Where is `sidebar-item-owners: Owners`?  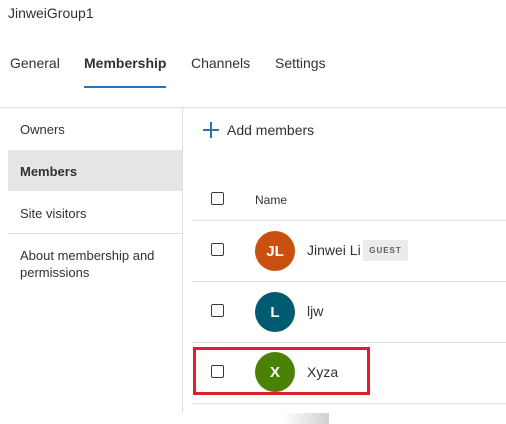
sidebar-item-owners: Owners is located at coordinates (95, 129).